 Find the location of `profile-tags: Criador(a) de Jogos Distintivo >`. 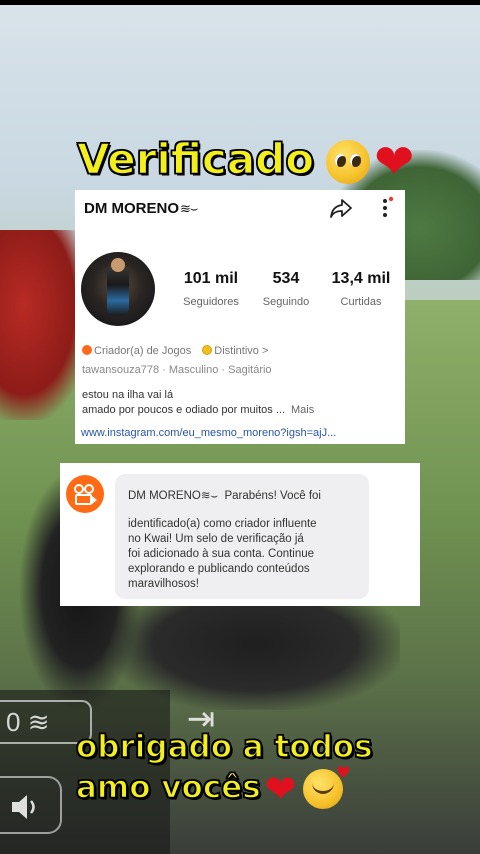

profile-tags: Criador(a) de Jogos Distintivo > is located at coordinates (175, 351).